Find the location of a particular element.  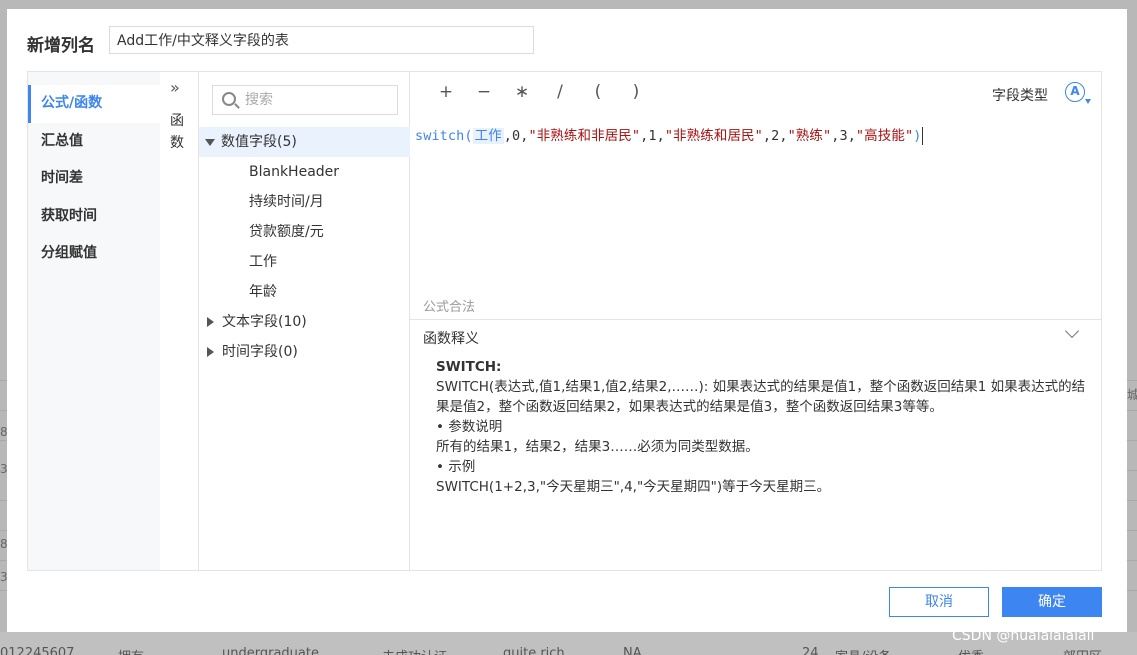

formula-string: "熟练" is located at coordinates (809, 136).